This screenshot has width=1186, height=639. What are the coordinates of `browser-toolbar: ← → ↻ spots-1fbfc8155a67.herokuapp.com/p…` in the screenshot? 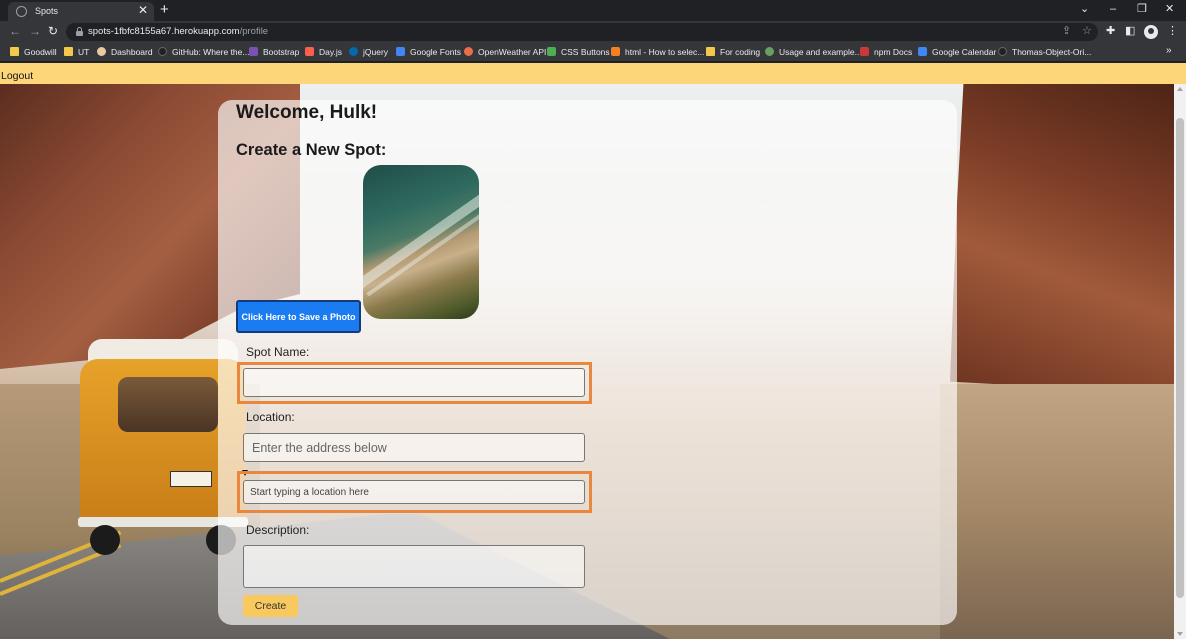 It's located at (593, 32).